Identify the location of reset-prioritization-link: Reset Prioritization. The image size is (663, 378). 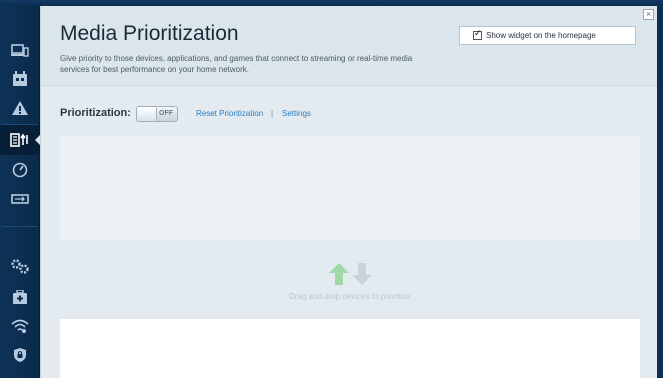
(229, 113).